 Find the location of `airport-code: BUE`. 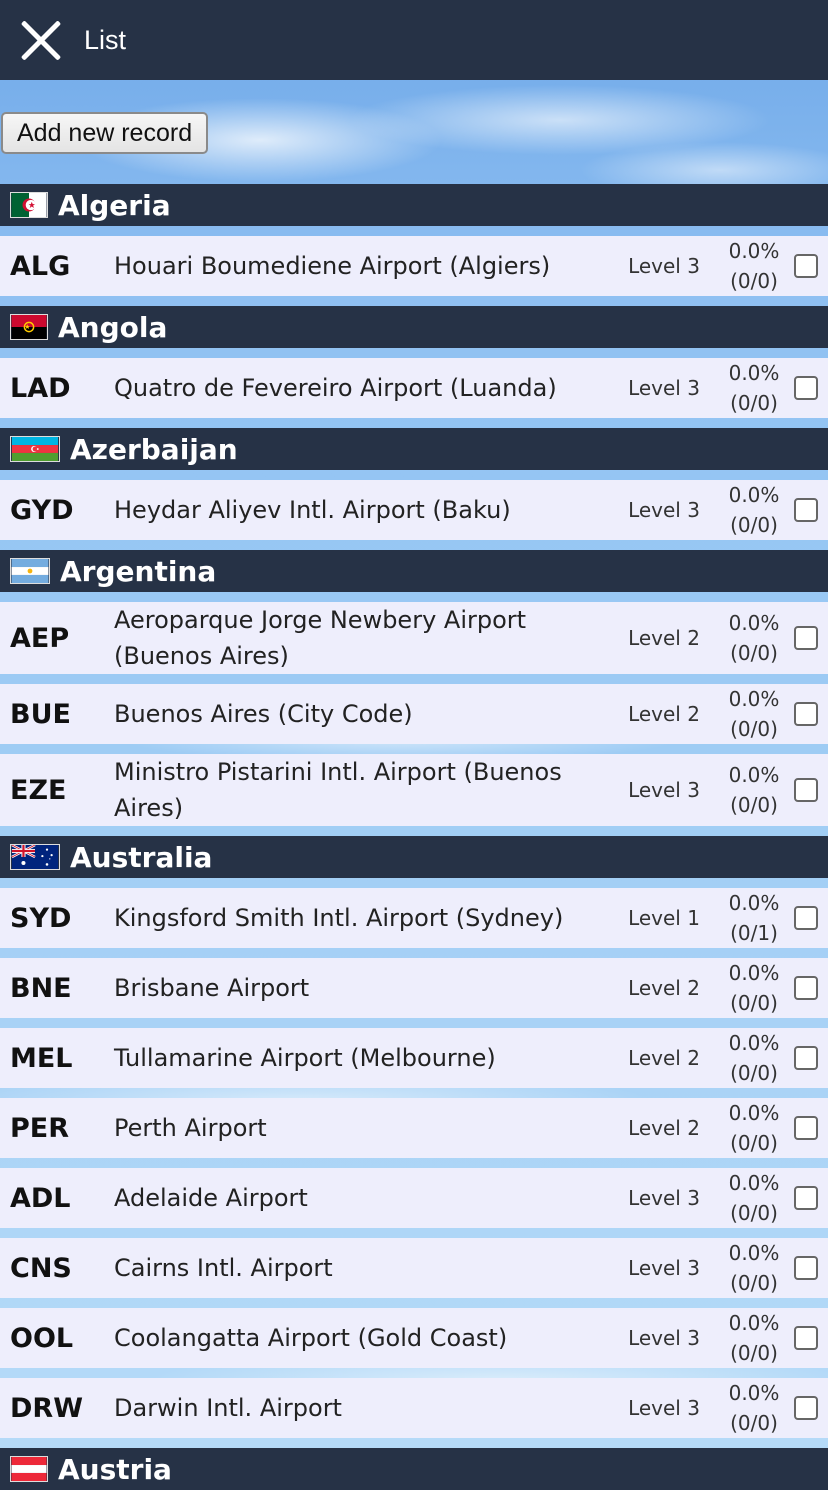

airport-code: BUE is located at coordinates (40, 714).